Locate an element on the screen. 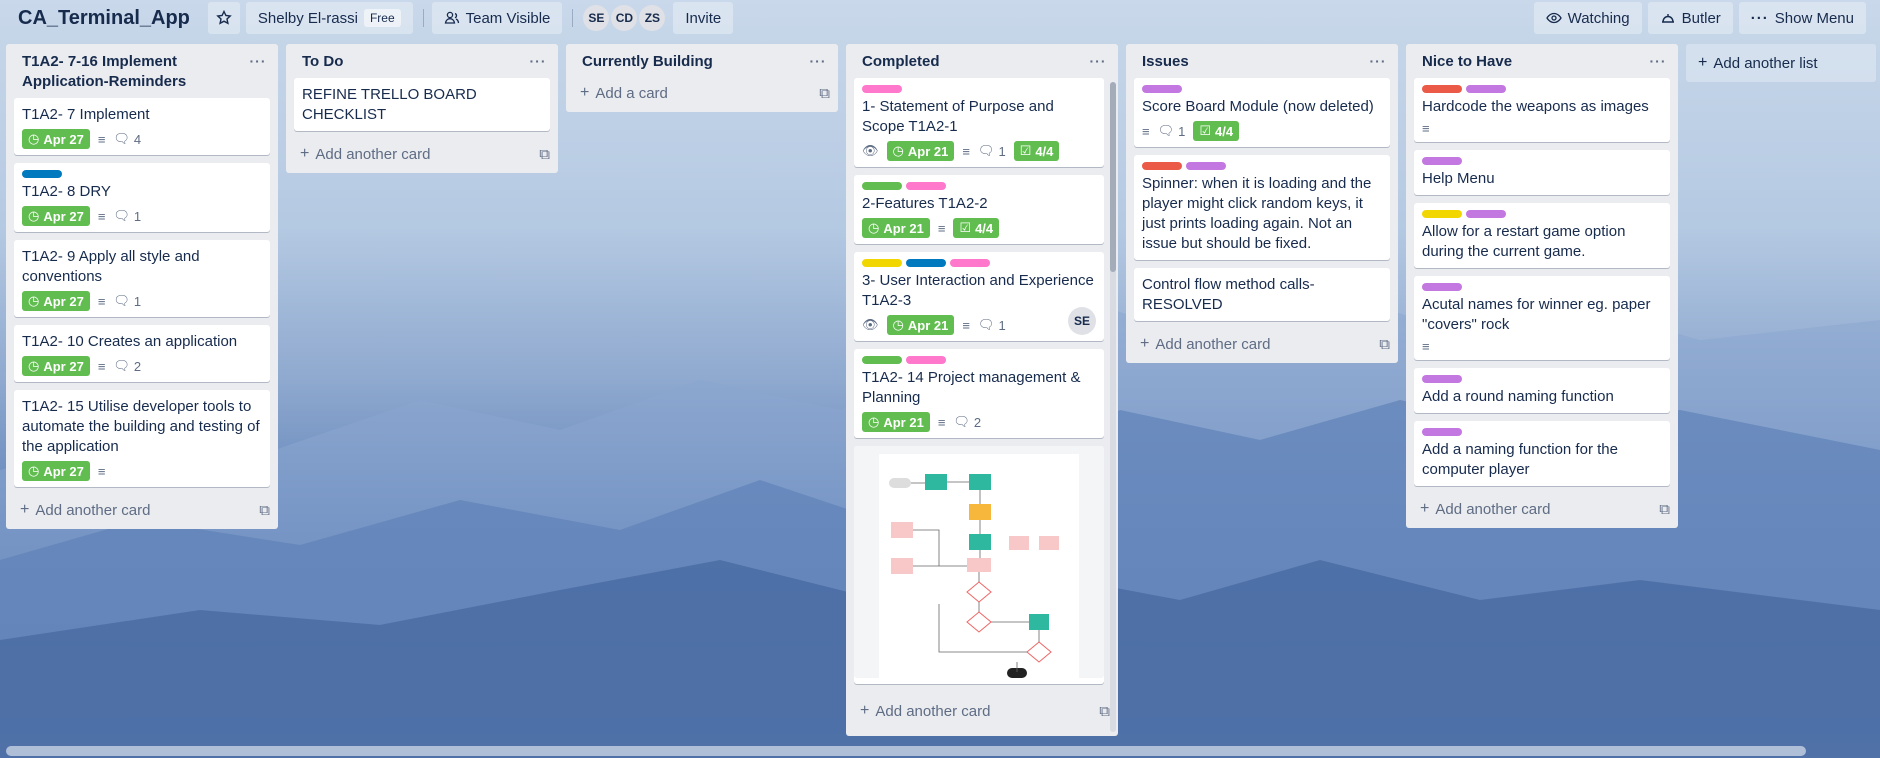 The height and width of the screenshot is (758, 1880). card: REFINE TRELLO BOARD CHECKLIST is located at coordinates (422, 104).